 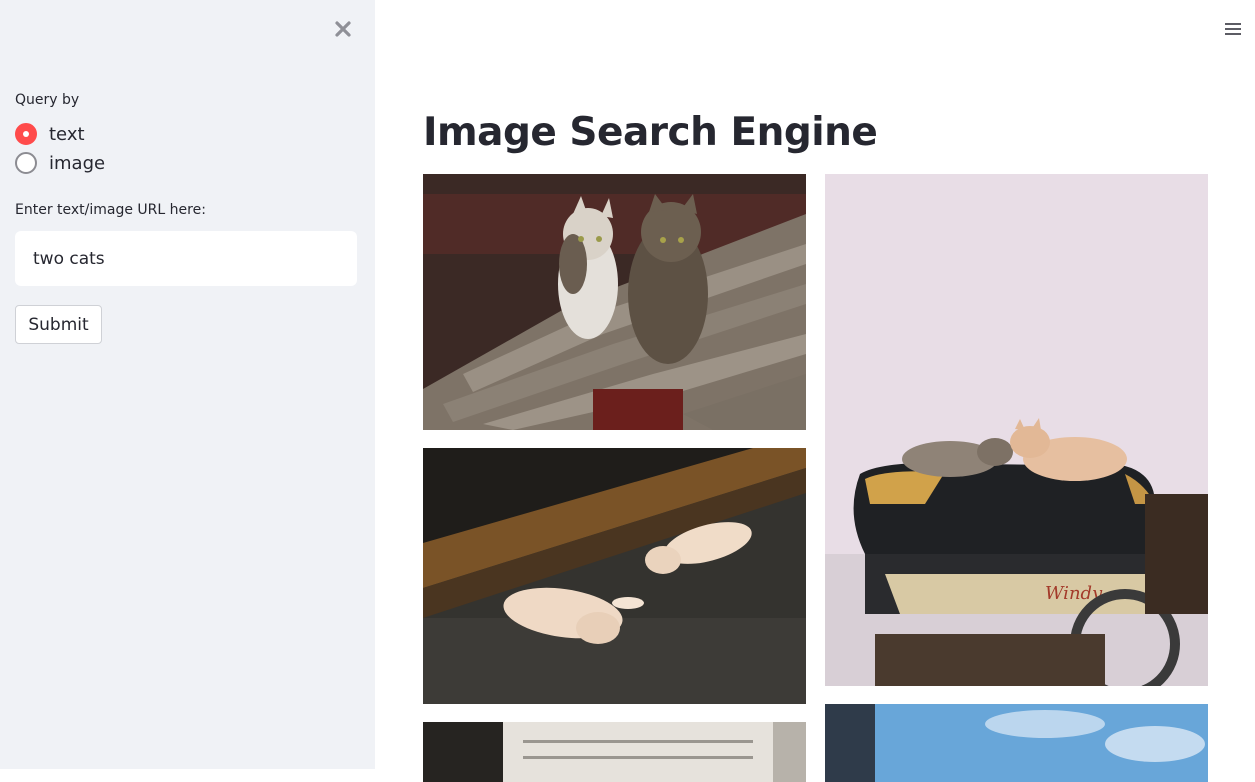 I want to click on radio-unchecked-icon, so click(x=26, y=163).